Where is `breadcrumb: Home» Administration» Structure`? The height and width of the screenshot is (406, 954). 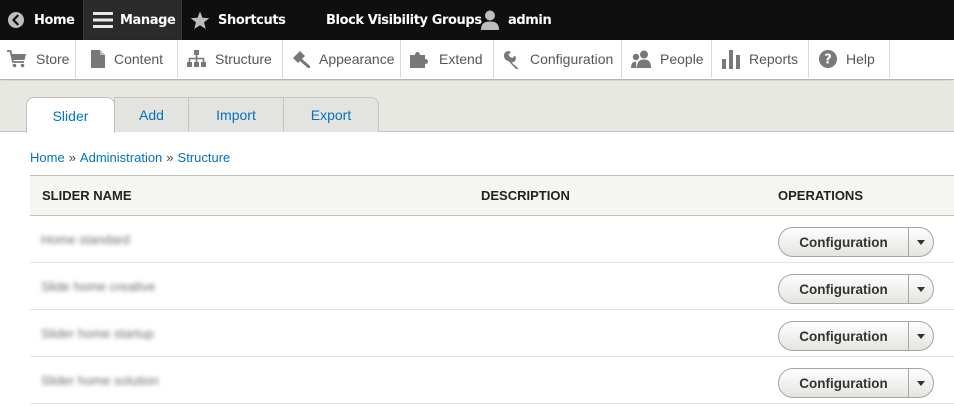 breadcrumb: Home» Administration» Structure is located at coordinates (130, 157).